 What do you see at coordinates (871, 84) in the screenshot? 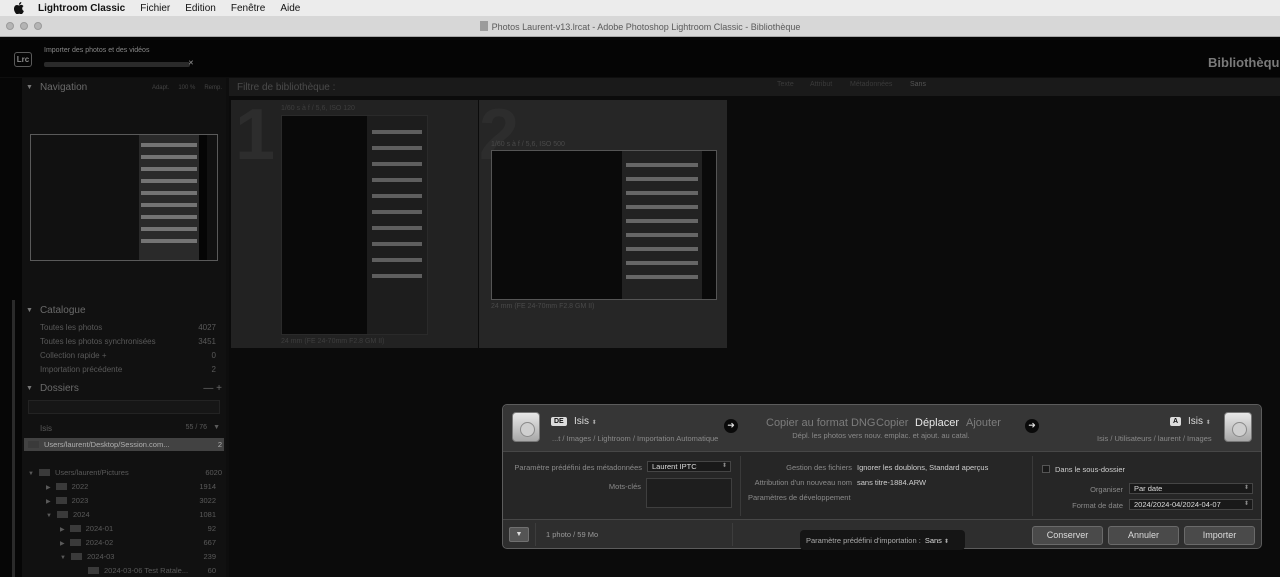
I see `filter-metadata: Métadonnées` at bounding box center [871, 84].